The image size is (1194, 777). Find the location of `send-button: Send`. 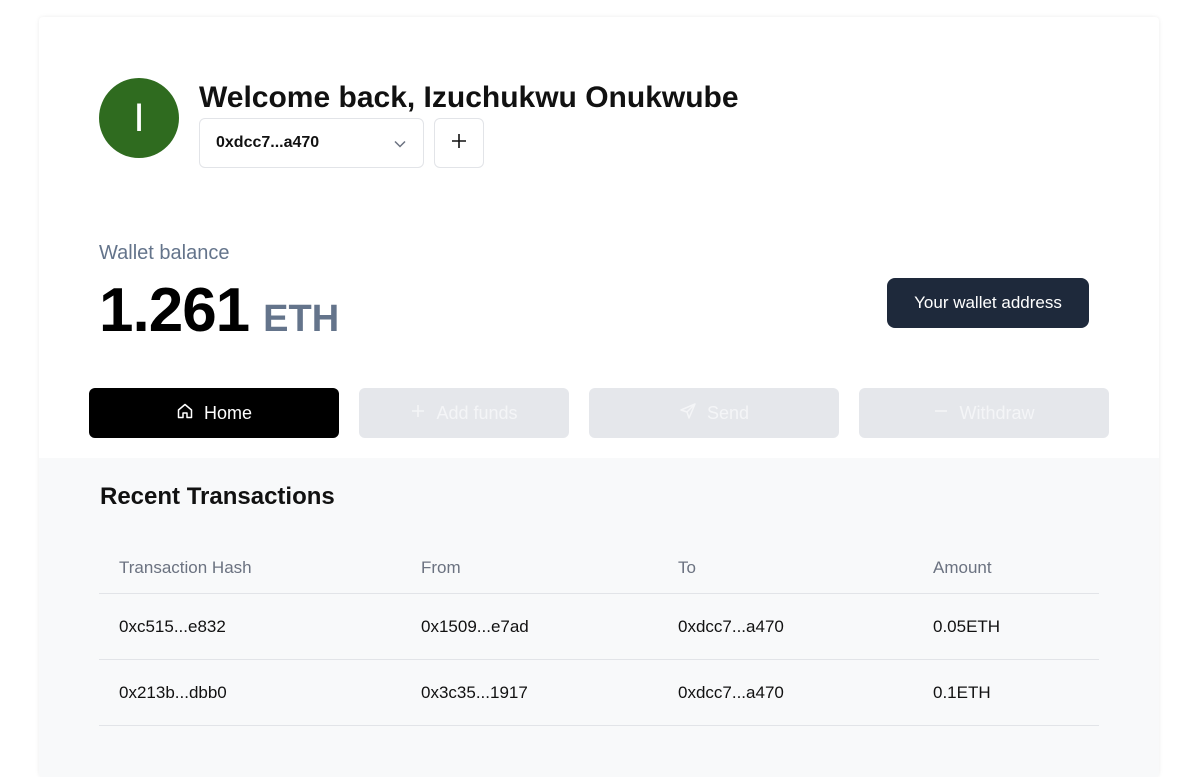

send-button: Send is located at coordinates (714, 413).